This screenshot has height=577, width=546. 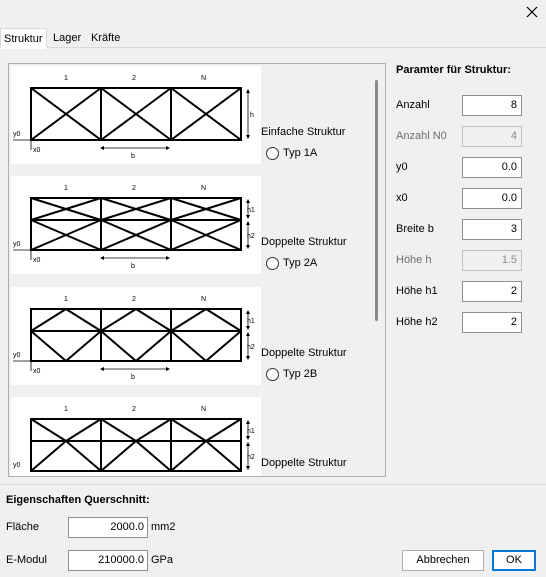 I want to click on ok-button: OK, so click(x=514, y=560).